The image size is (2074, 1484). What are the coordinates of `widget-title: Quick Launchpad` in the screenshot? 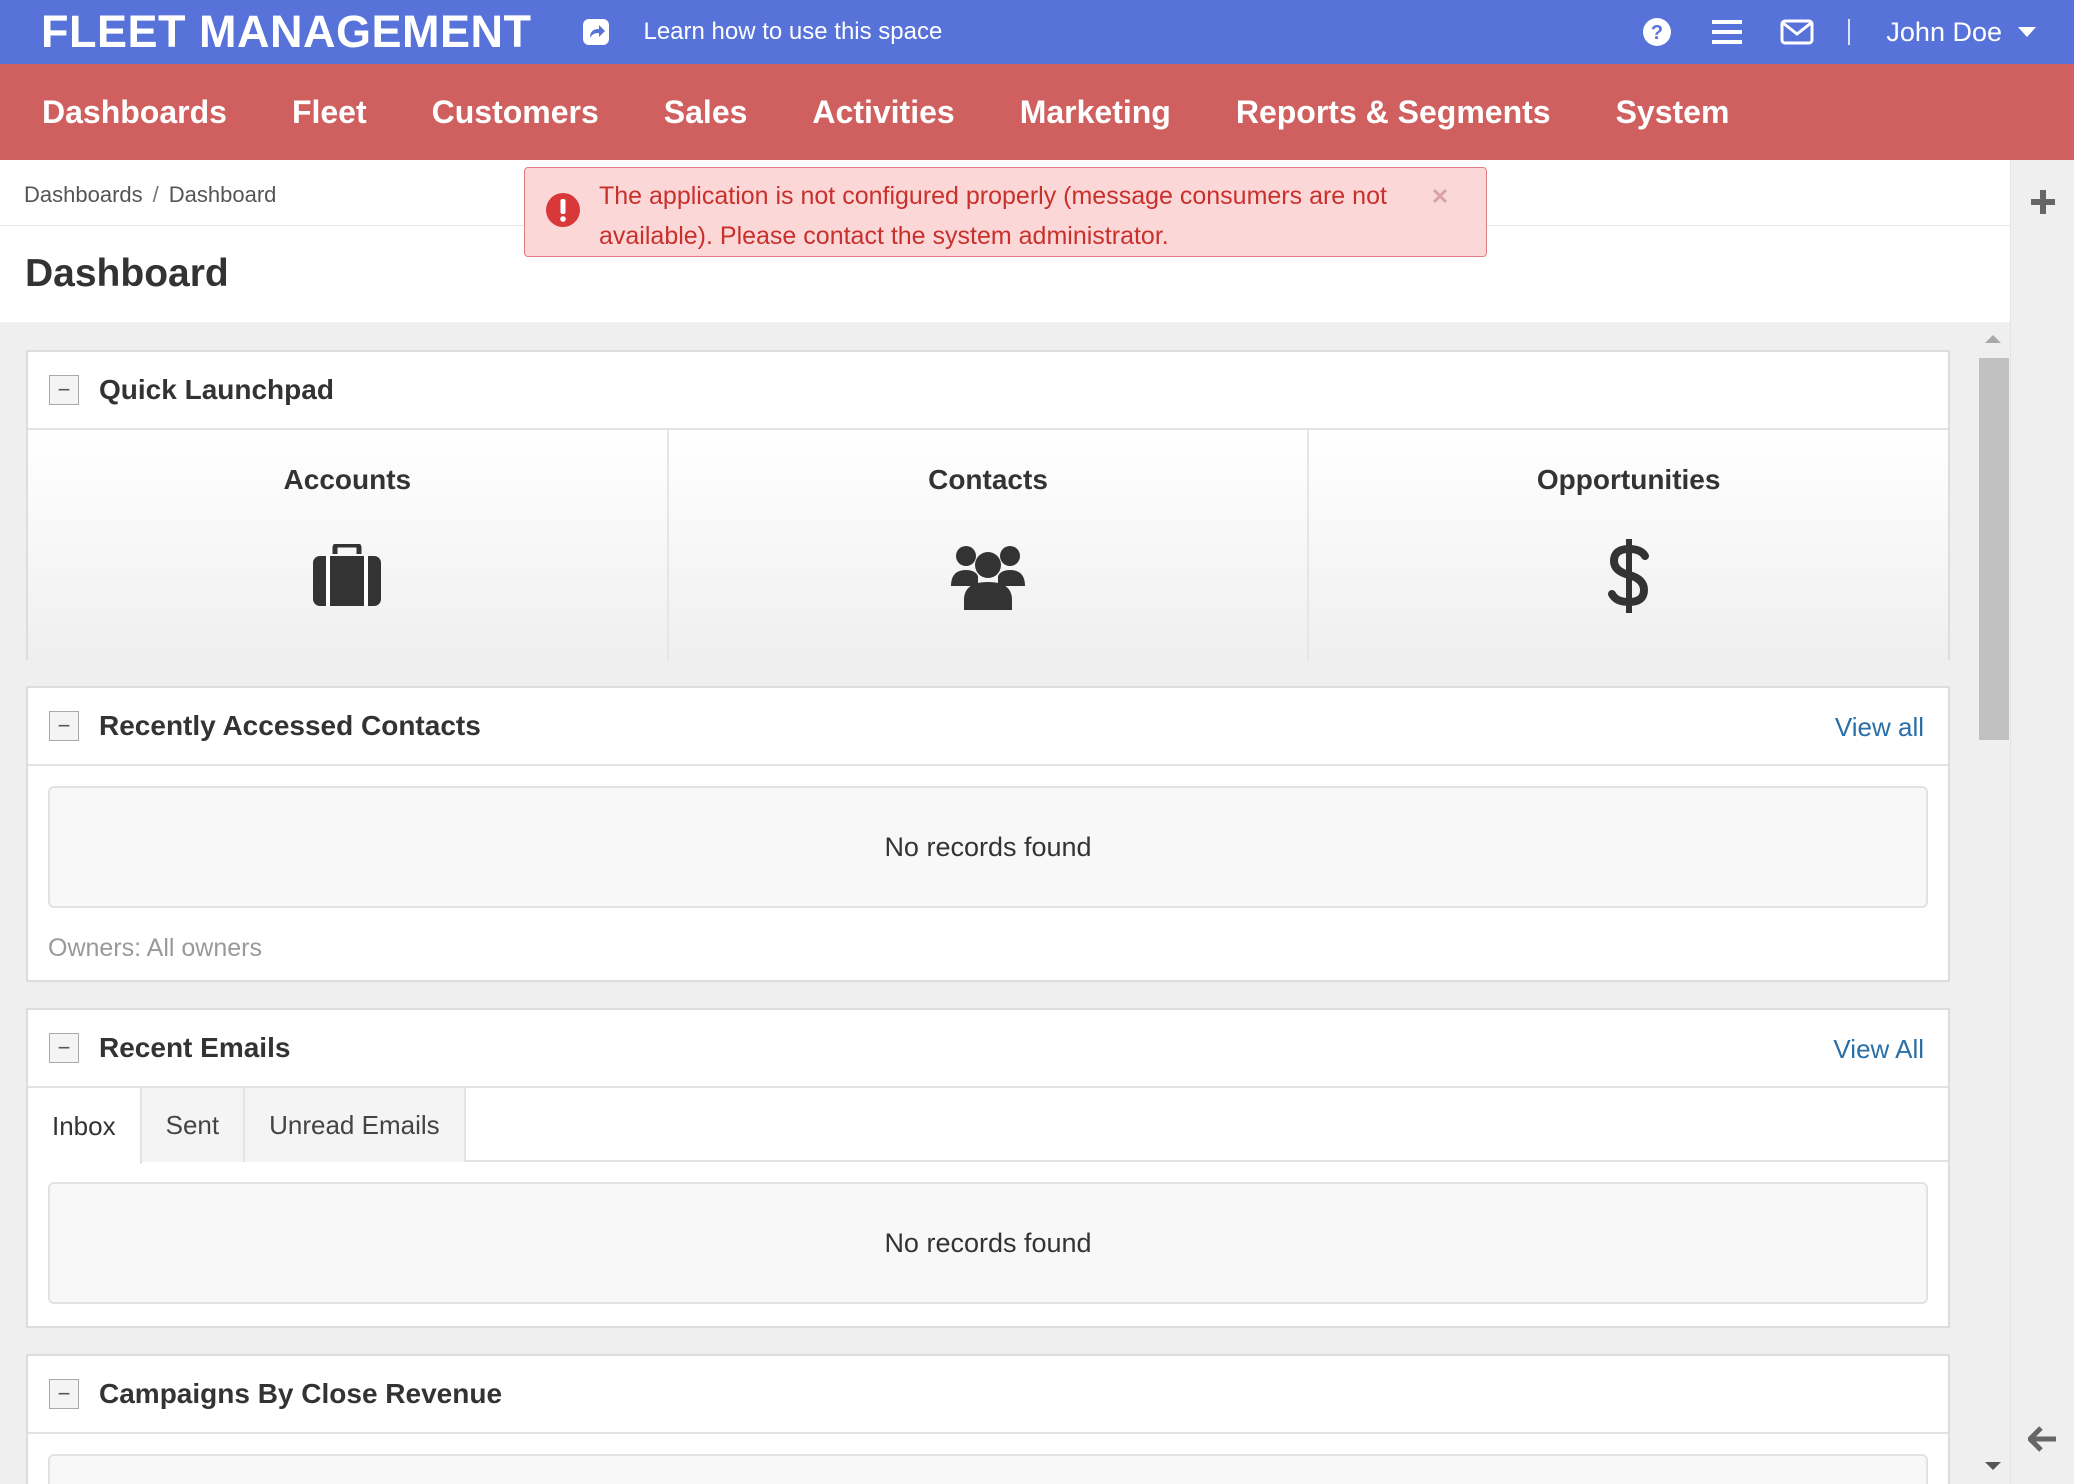 It's located at (216, 389).